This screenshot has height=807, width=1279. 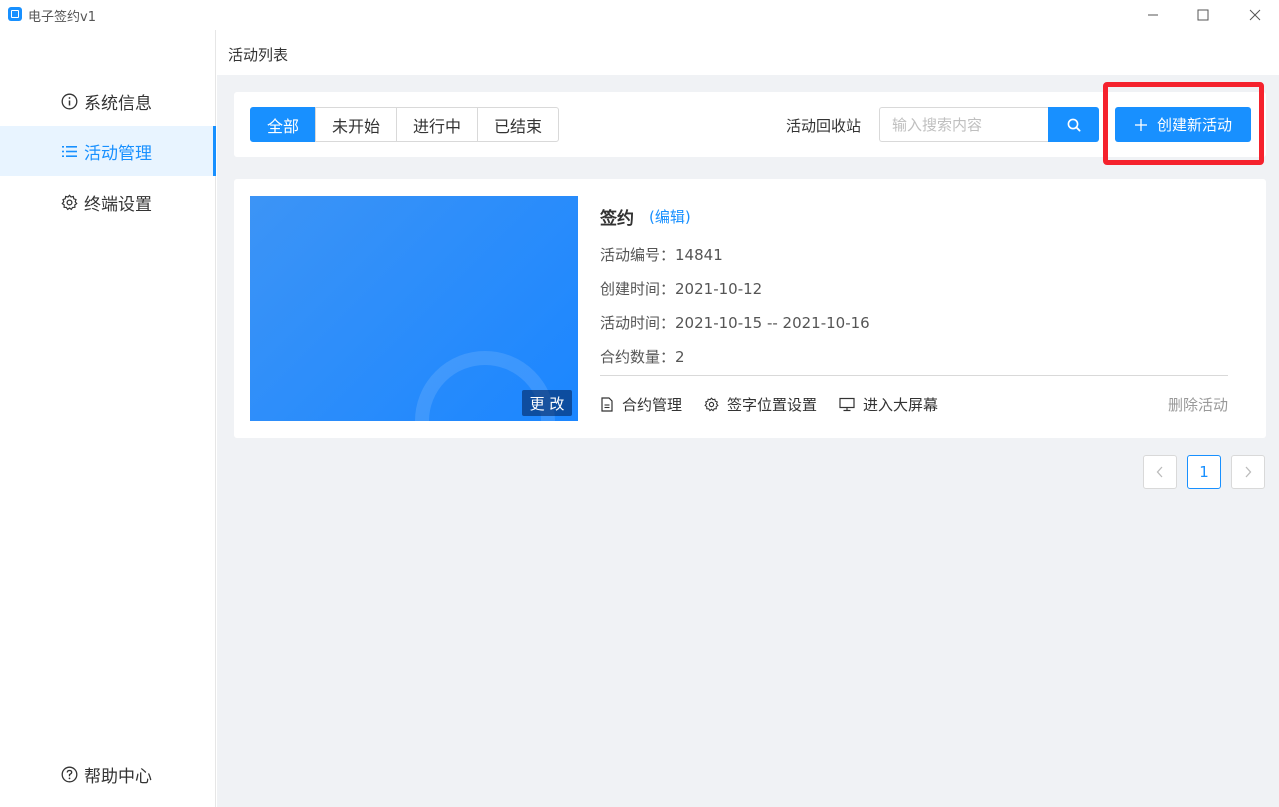 I want to click on search-icon, so click(x=1074, y=125).